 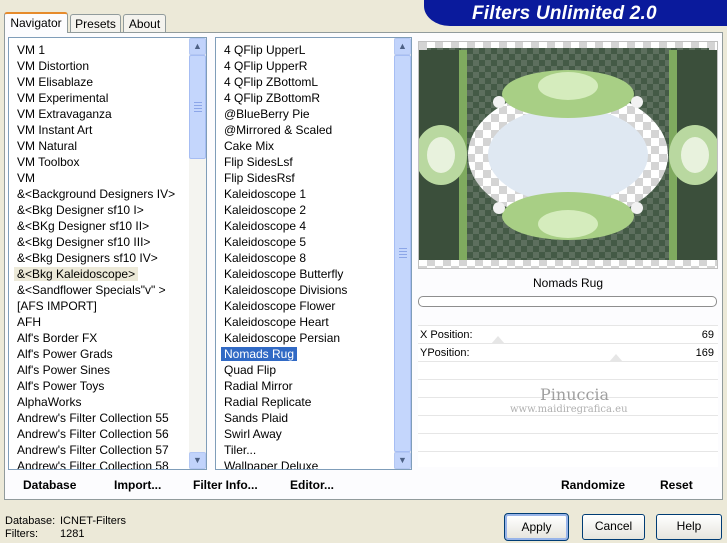 I want to click on database-button: Database, so click(x=49, y=485).